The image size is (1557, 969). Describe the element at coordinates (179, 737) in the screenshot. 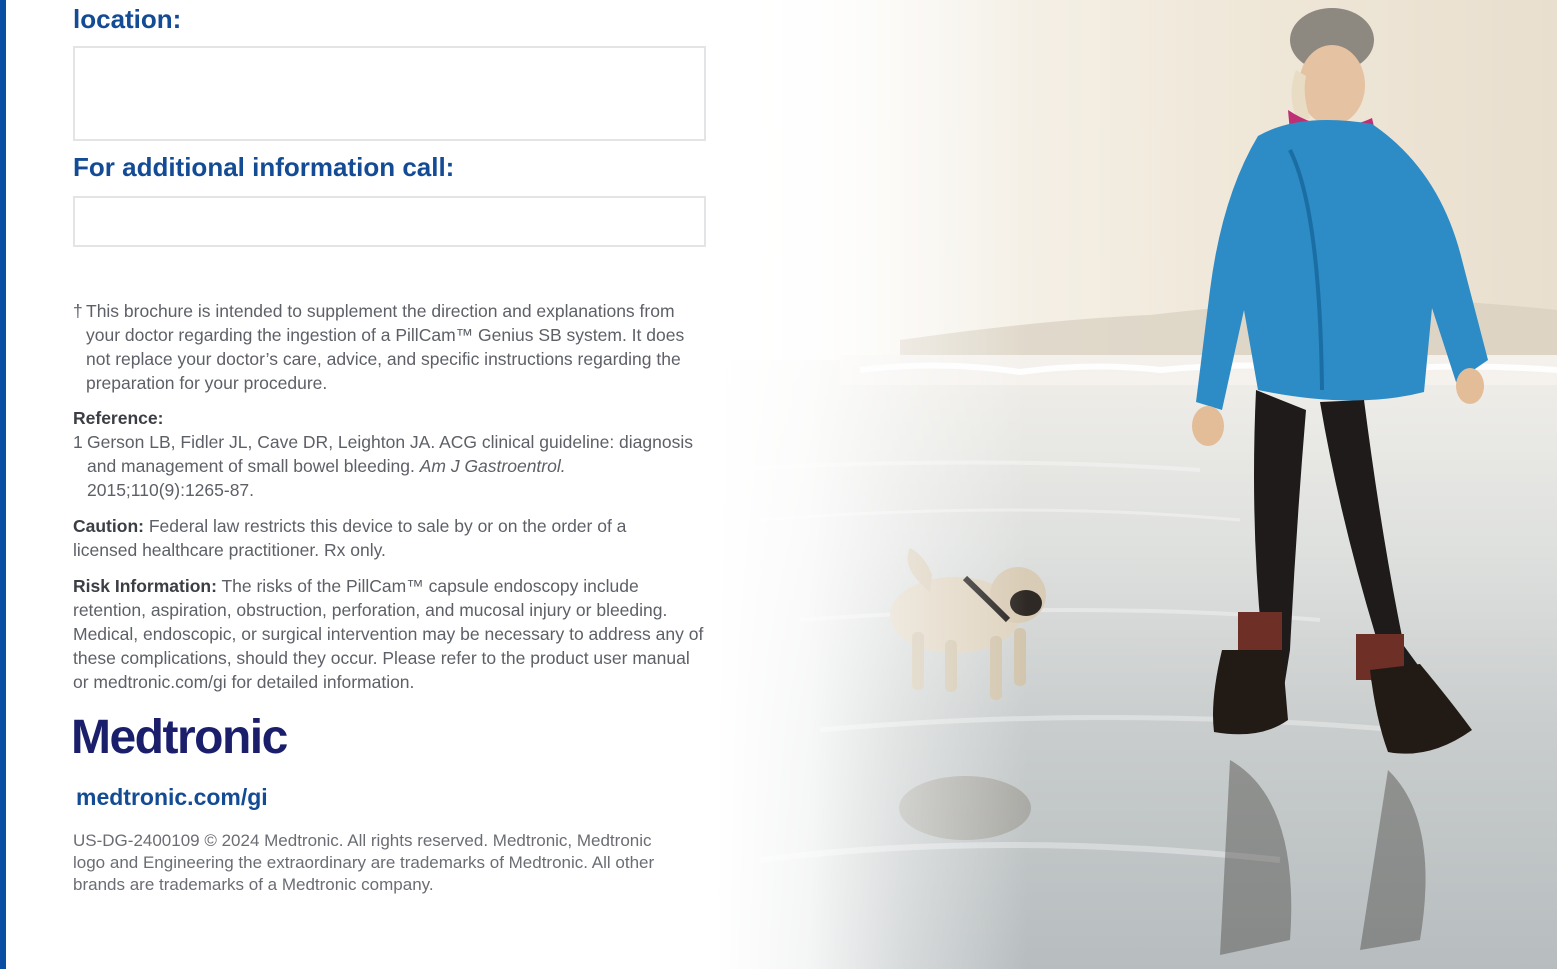

I see `medtronic-logo: Medtronic` at that location.